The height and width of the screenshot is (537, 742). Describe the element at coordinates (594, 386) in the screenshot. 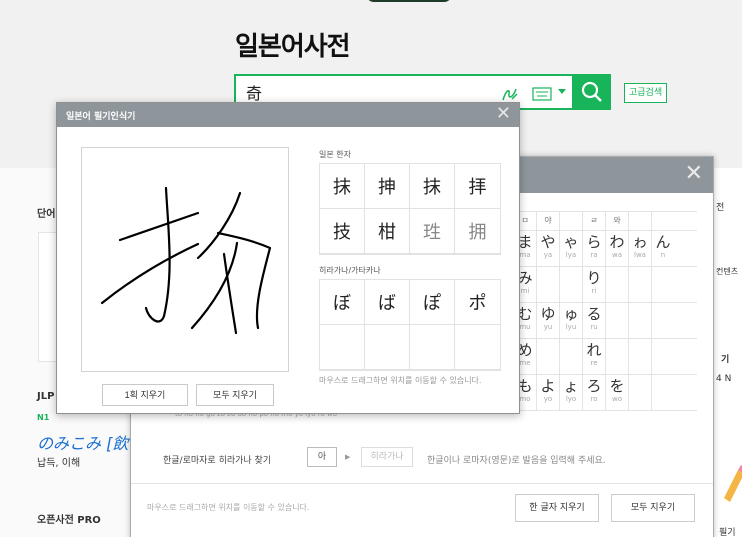

I see `kana-char: ろ` at that location.